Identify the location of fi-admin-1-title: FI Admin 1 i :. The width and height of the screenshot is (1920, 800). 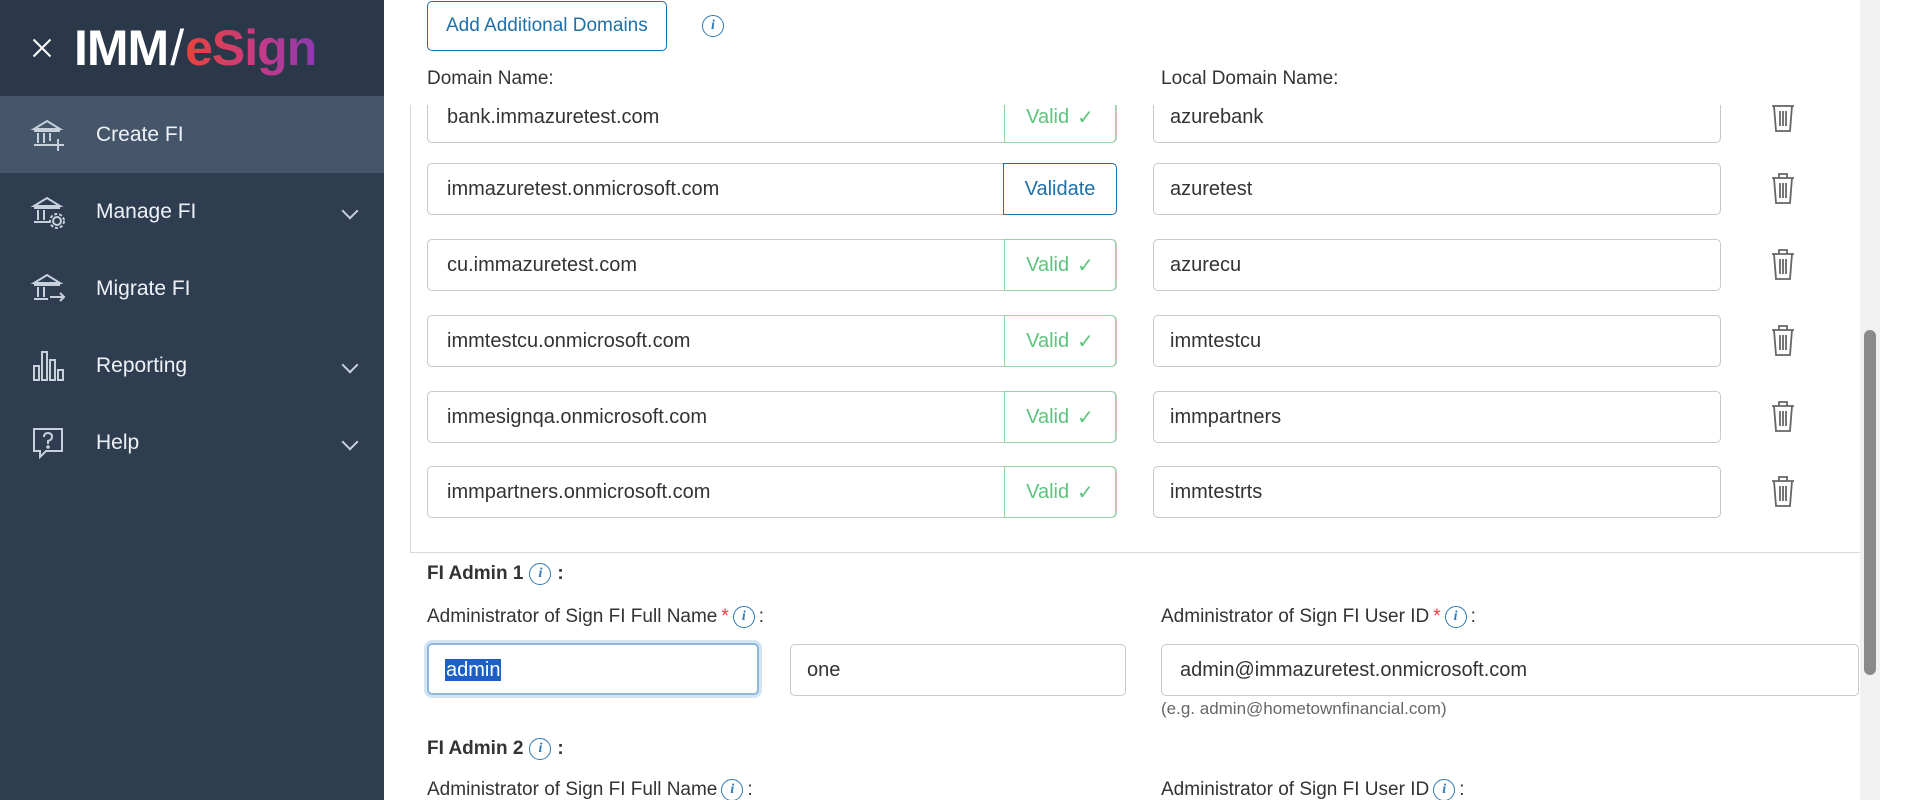
(495, 574).